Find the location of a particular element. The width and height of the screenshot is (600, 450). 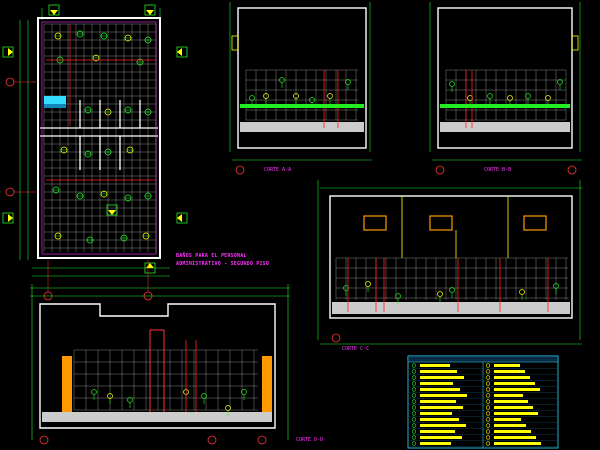

section-bb-label: CORTE B-B is located at coordinates (497, 170).